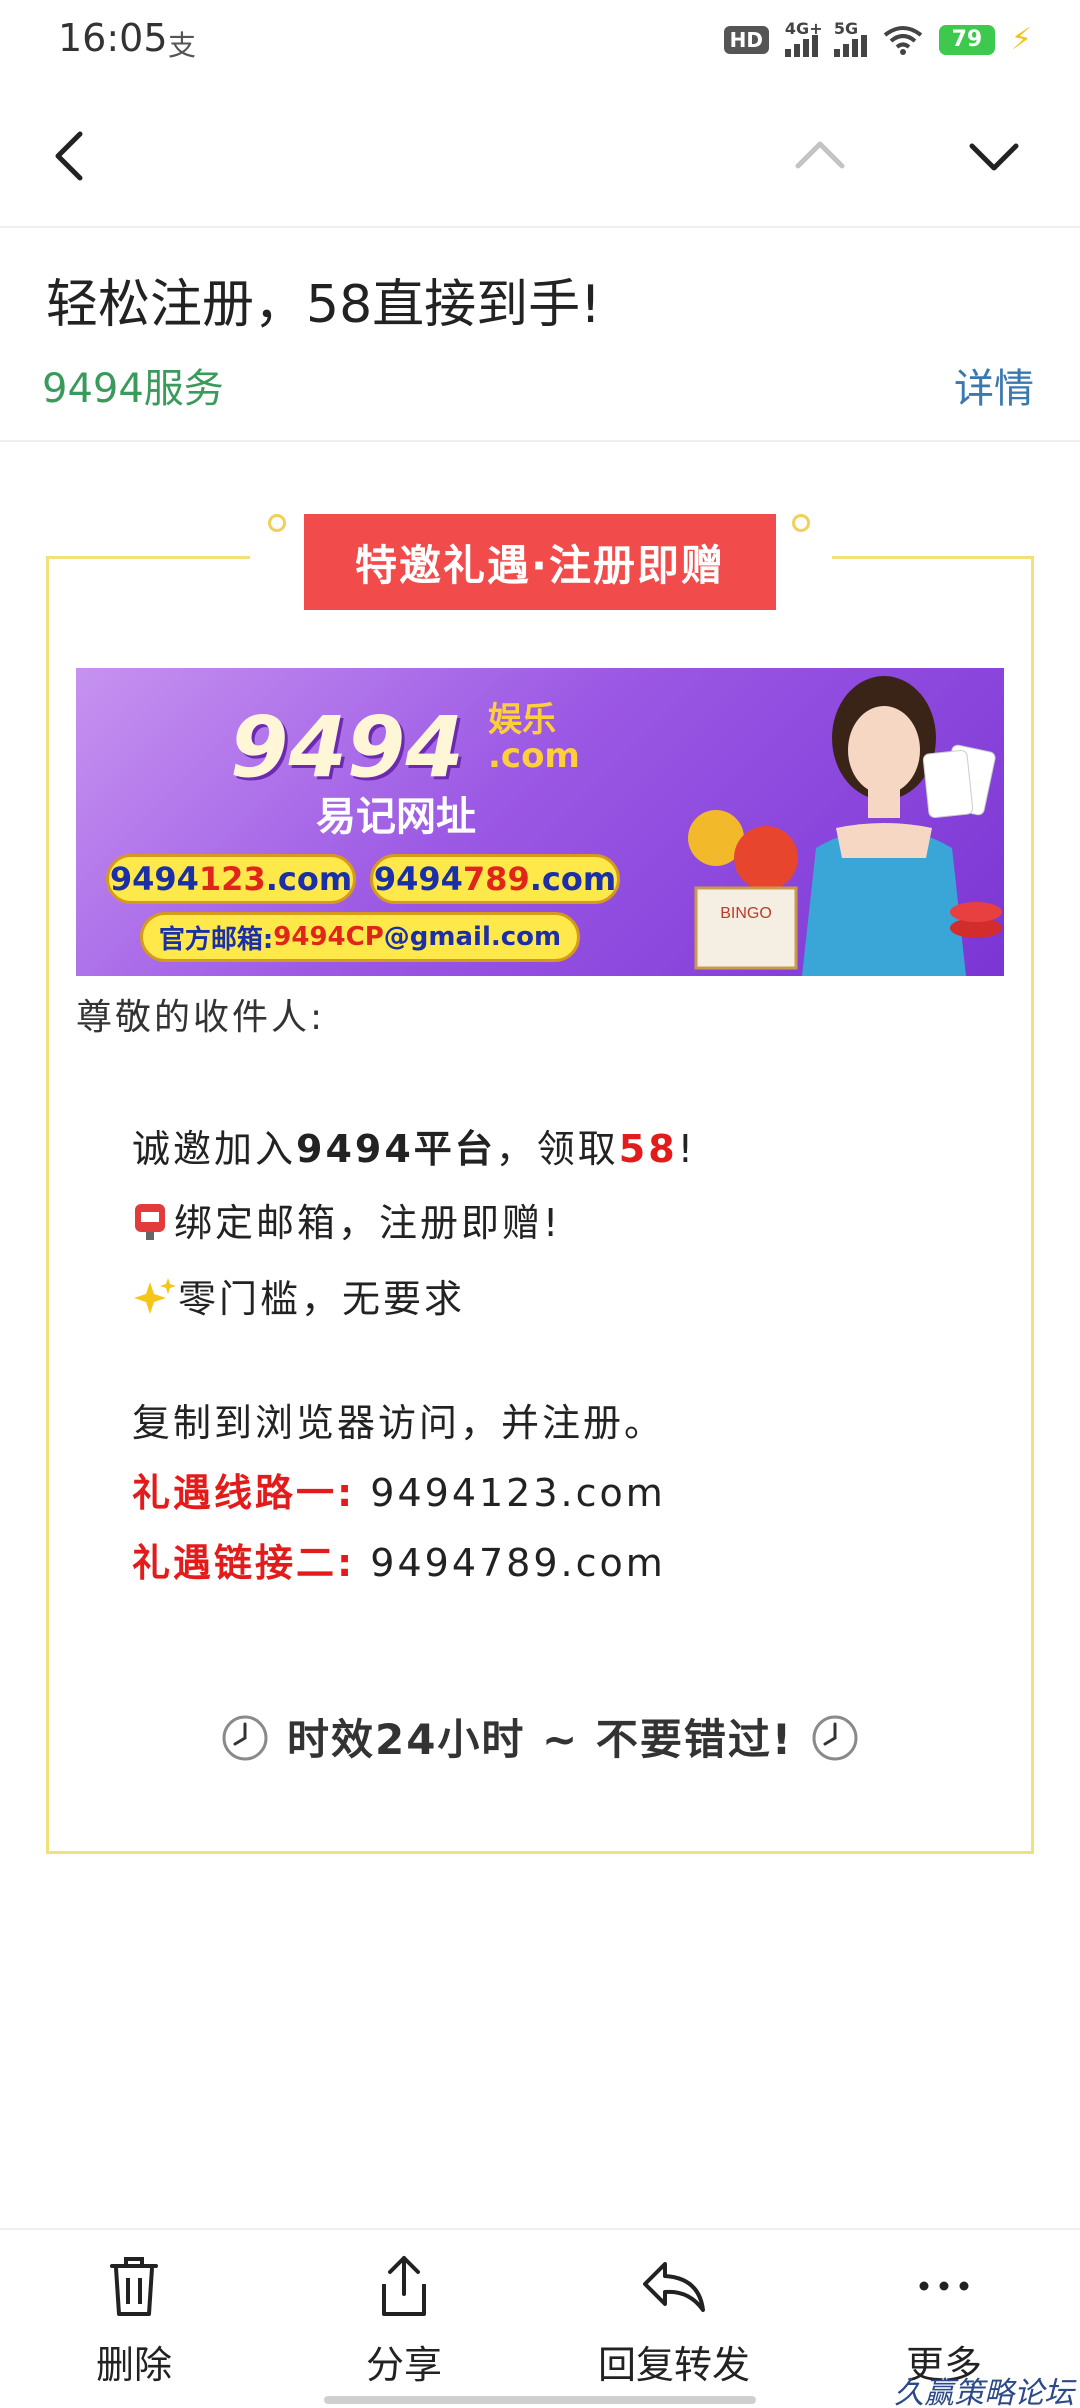  I want to click on home-indicator, so click(540, 2400).